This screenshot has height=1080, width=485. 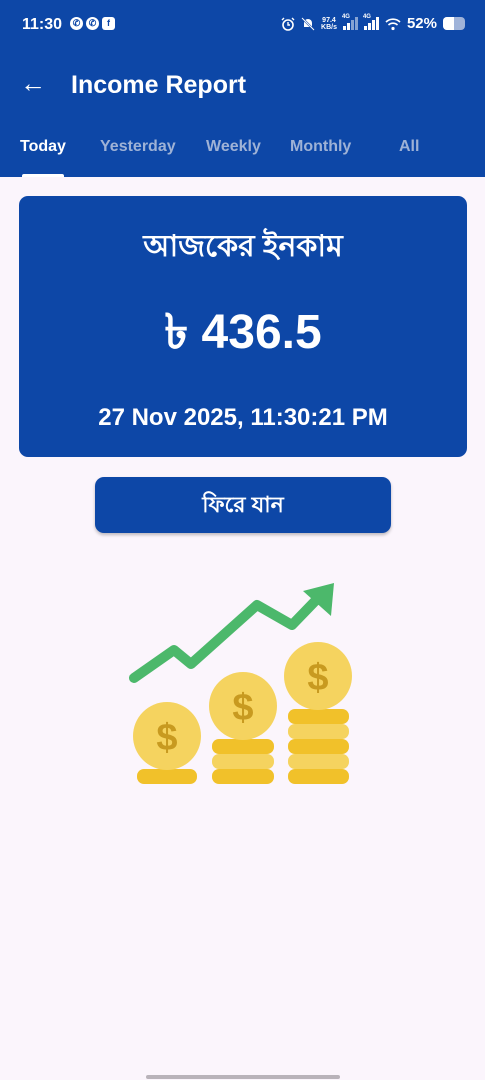 I want to click on tab-indicator, so click(x=43, y=175).